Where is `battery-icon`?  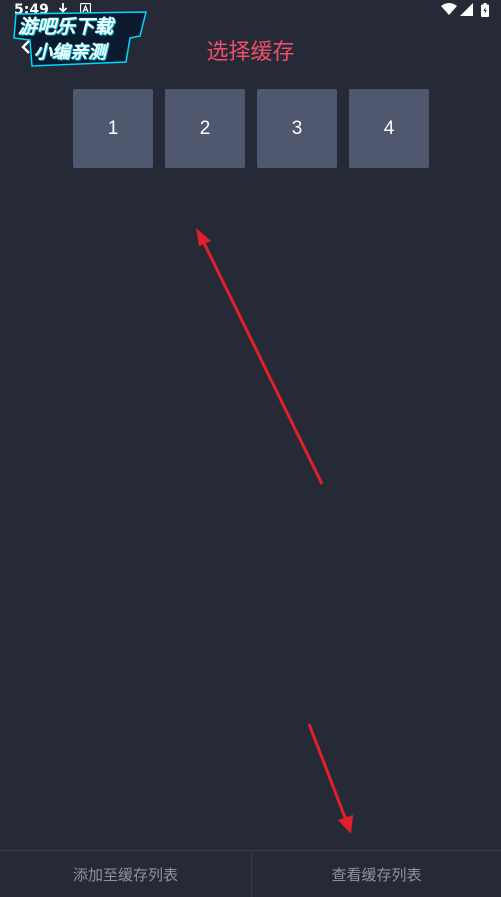 battery-icon is located at coordinates (485, 11).